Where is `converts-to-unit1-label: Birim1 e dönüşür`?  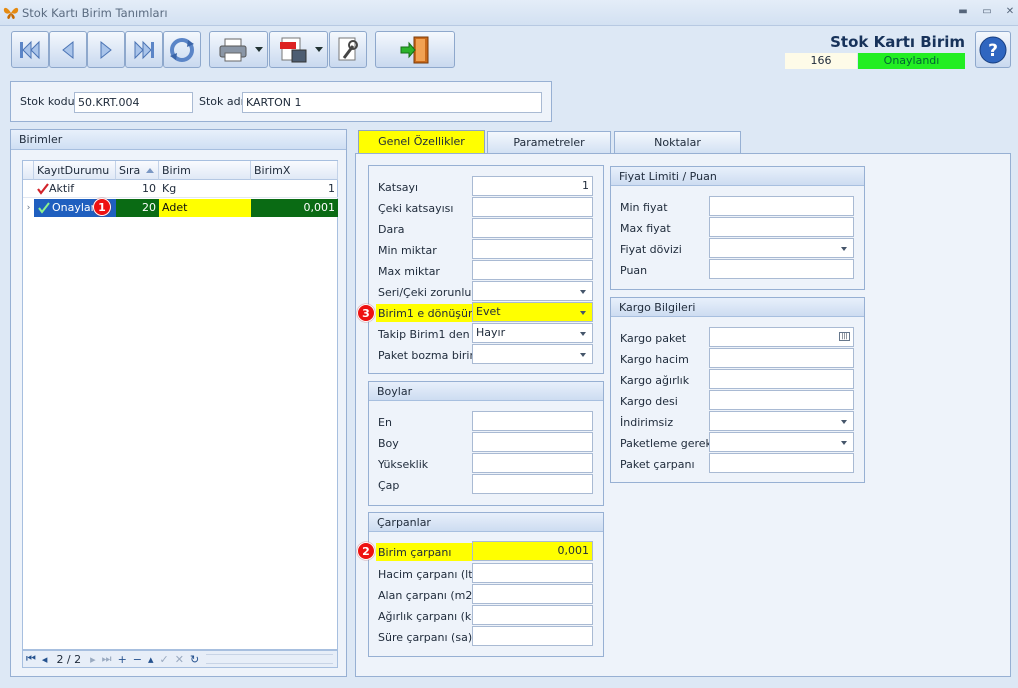
converts-to-unit1-label: Birim1 e dönüşür is located at coordinates (425, 313).